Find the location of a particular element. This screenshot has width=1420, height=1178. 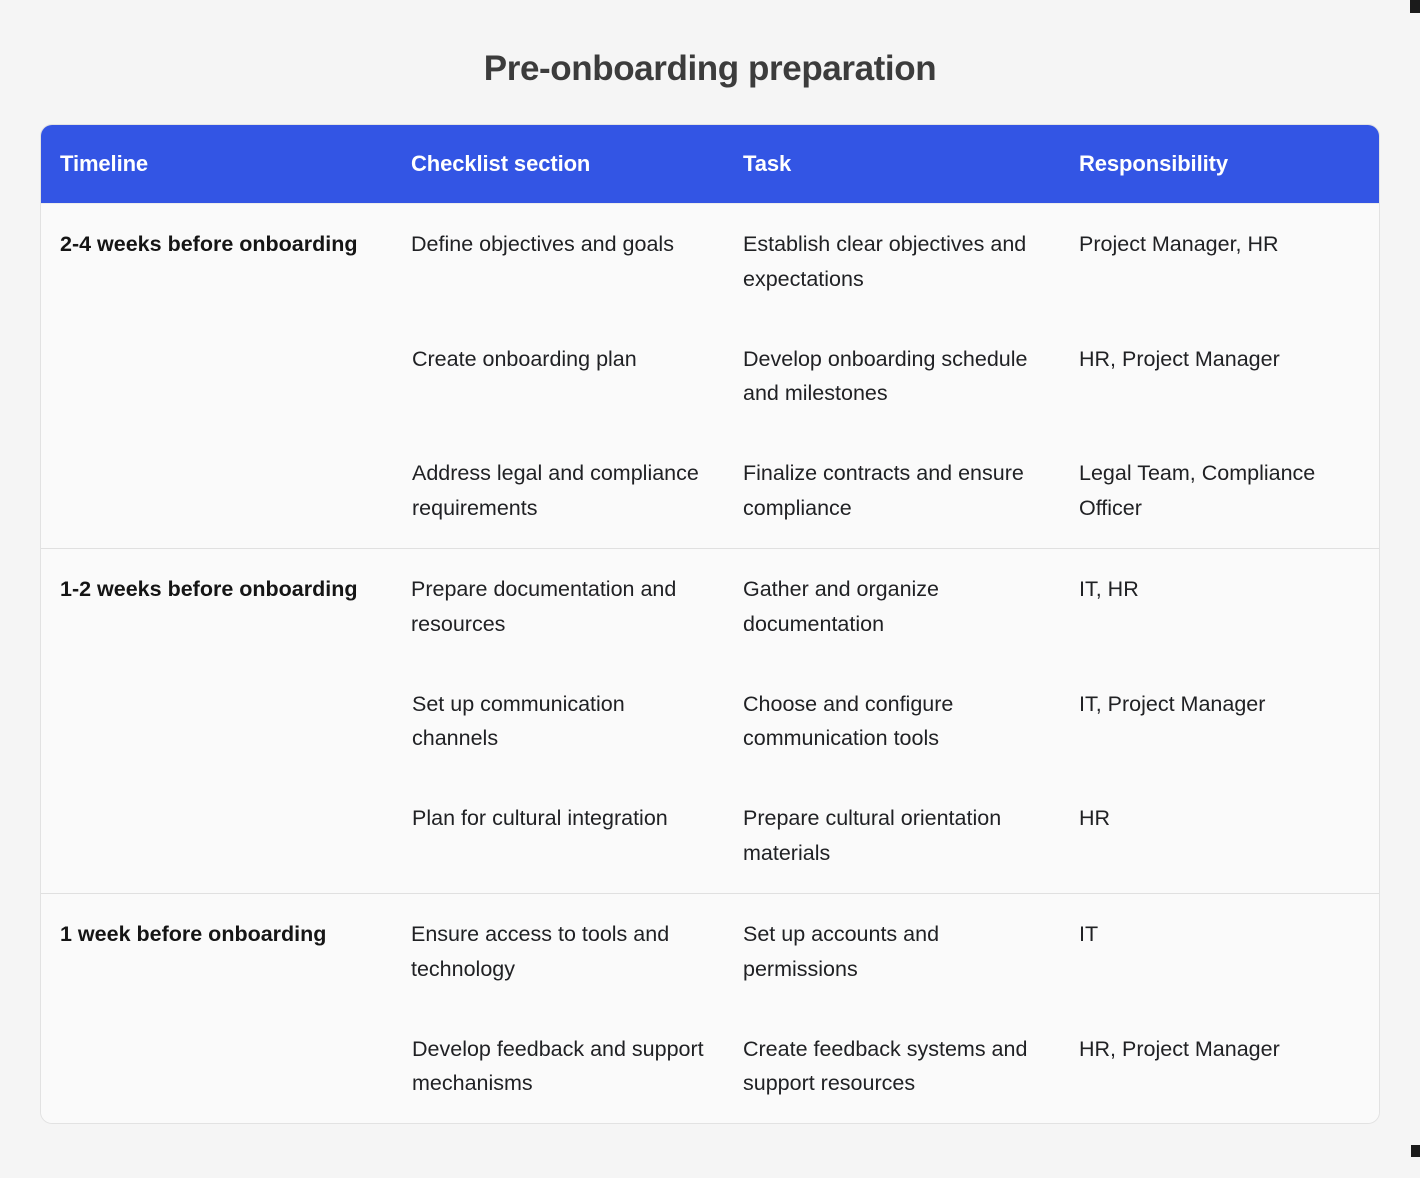

cell-task: Choose and configure communication tools is located at coordinates (893, 721).